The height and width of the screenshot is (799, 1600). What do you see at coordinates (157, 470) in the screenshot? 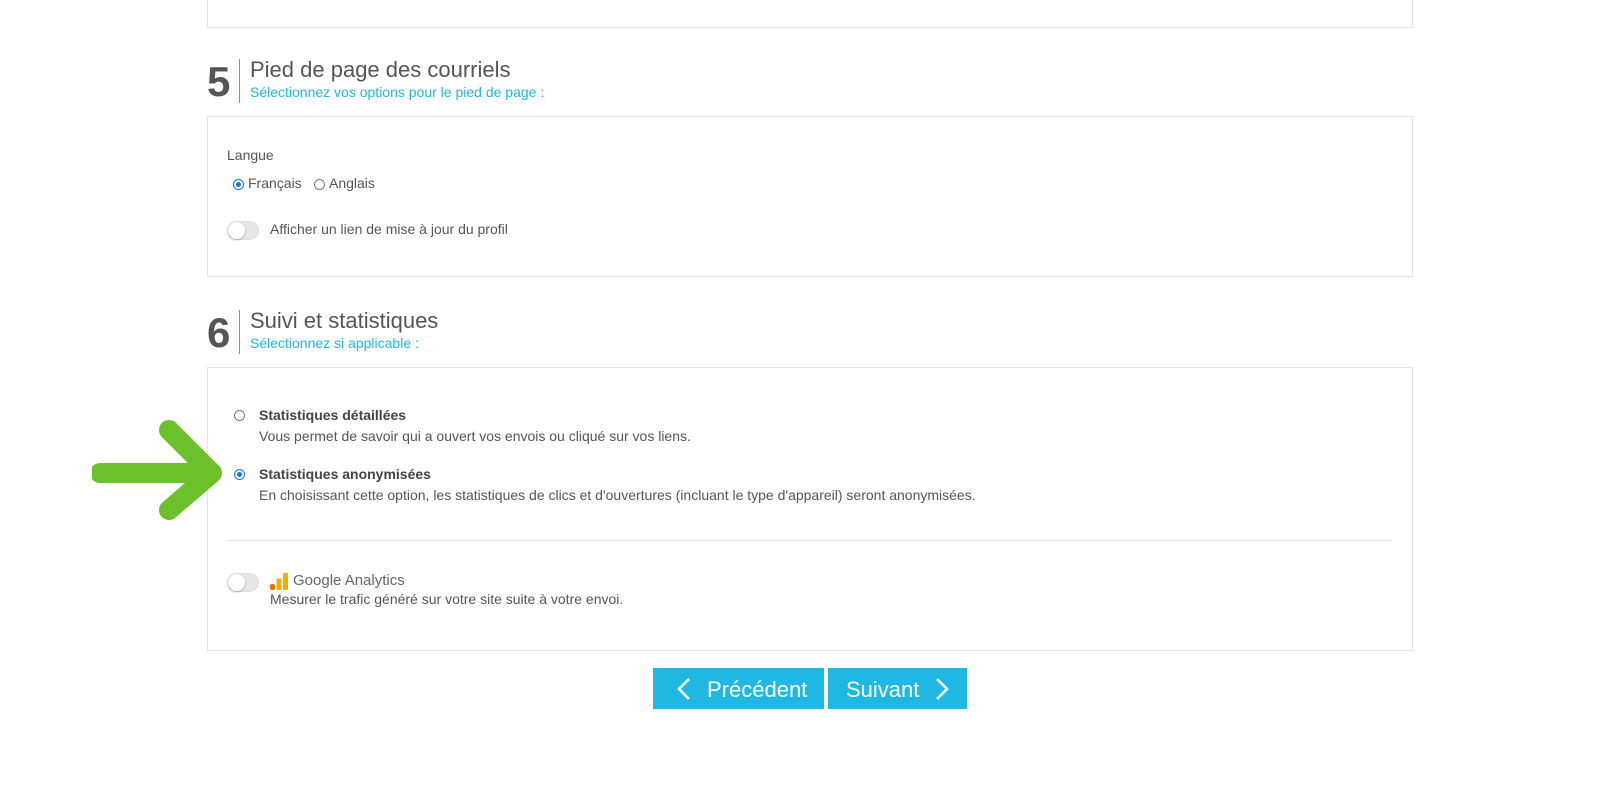
I see `pointer-arrow-icon` at bounding box center [157, 470].